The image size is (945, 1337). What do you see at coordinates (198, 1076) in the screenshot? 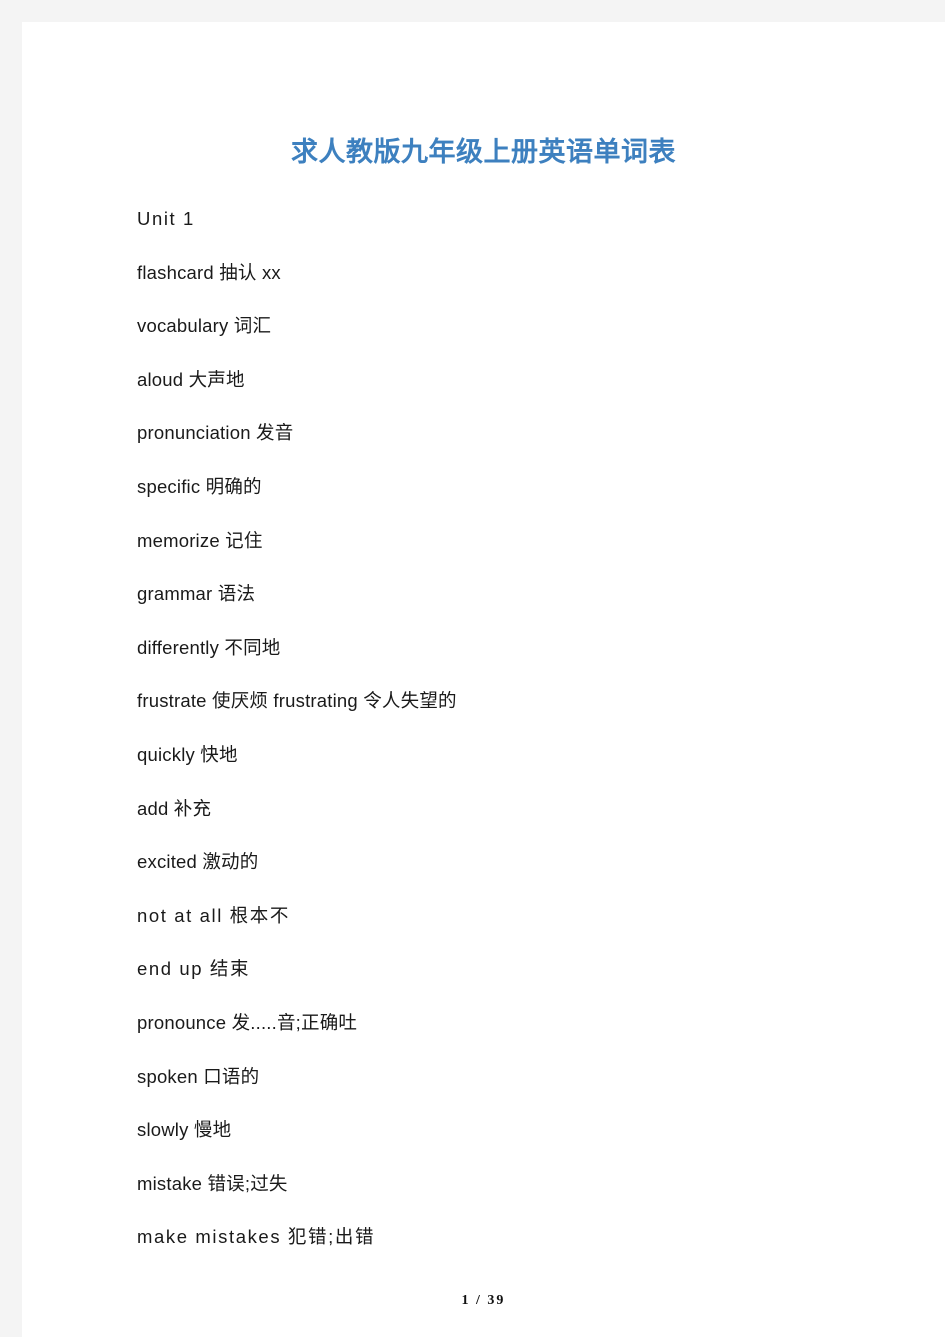
I see `vocabulary-entry: spoken 口语的` at bounding box center [198, 1076].